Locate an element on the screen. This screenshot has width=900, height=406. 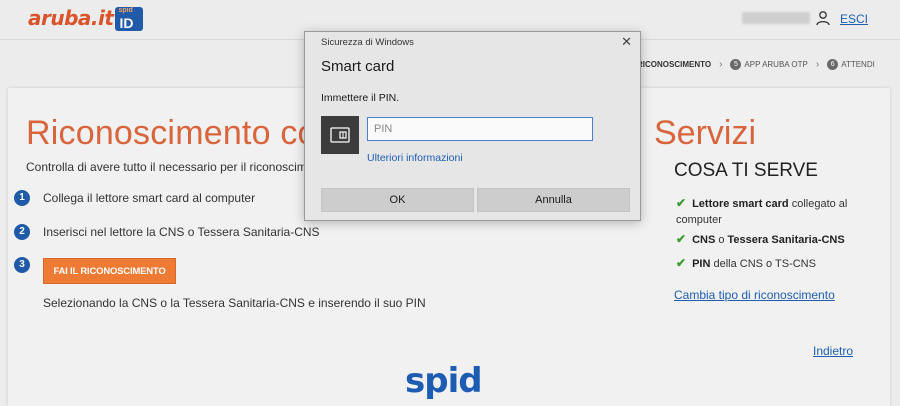
cancel-button: Annulla is located at coordinates (553, 200).